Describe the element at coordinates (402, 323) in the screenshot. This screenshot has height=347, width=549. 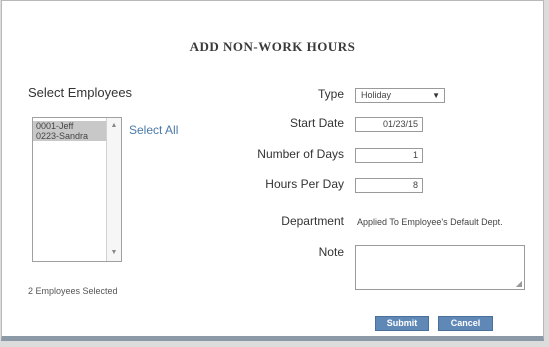
I see `submit-button: Submit` at that location.